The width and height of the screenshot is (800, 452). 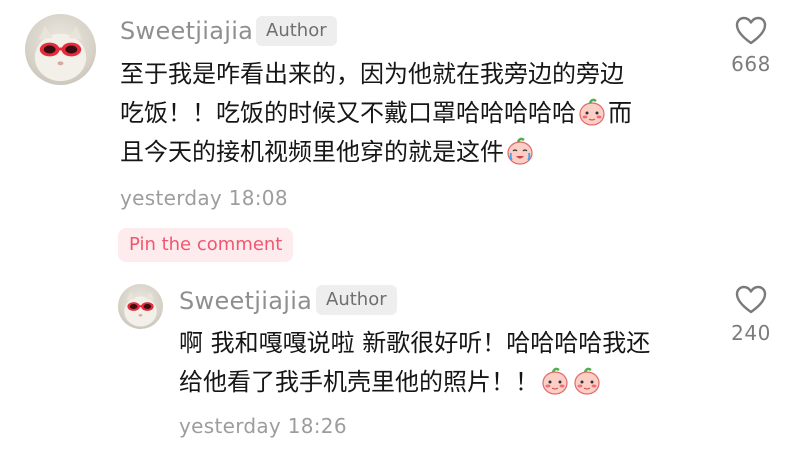 I want to click on comment-line: 吃饭！！吃饭的时候又不戴口罩哈哈哈哈哈 而, so click(x=376, y=113).